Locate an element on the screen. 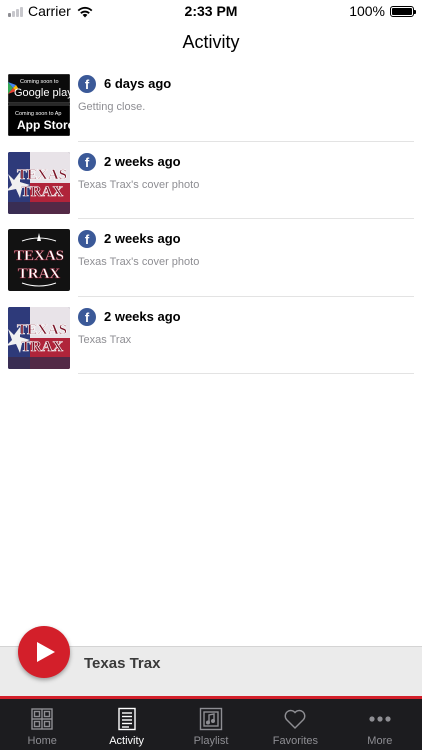  play-button is located at coordinates (44, 652).